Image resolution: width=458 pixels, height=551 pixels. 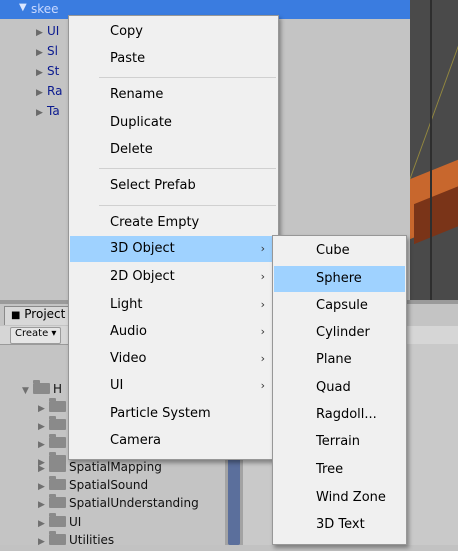 I want to click on menu-item-delete: Delete, so click(x=173, y=150).